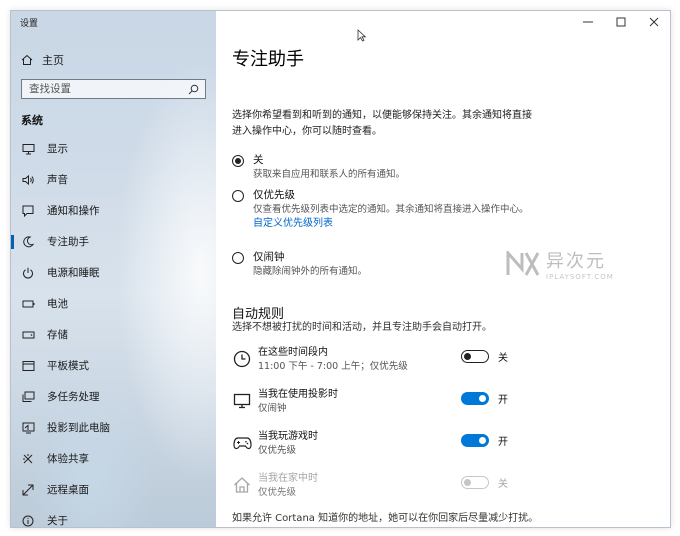 Image resolution: width=680 pixels, height=536 pixels. I want to click on radio-alarms-only, so click(238, 258).